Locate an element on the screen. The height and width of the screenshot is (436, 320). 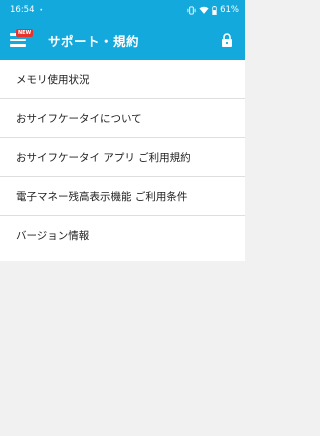
menu-item-label: おサイフケータイについて is located at coordinates (79, 118).